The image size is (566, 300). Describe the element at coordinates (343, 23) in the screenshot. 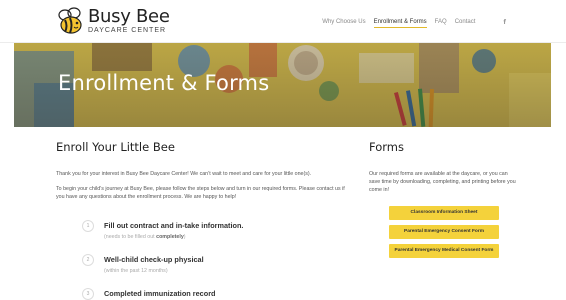

I see `nav-why-choose-us: Why Choose Us` at that location.